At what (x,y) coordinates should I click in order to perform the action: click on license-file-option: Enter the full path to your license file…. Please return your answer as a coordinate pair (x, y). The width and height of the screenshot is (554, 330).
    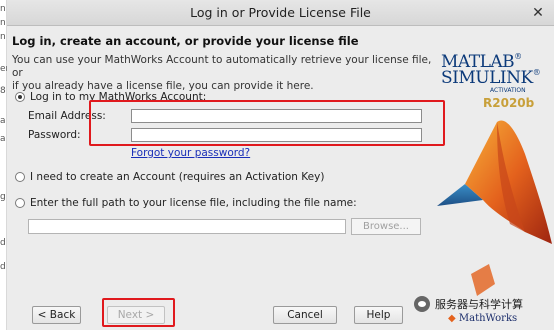
    Looking at the image, I should click on (186, 203).